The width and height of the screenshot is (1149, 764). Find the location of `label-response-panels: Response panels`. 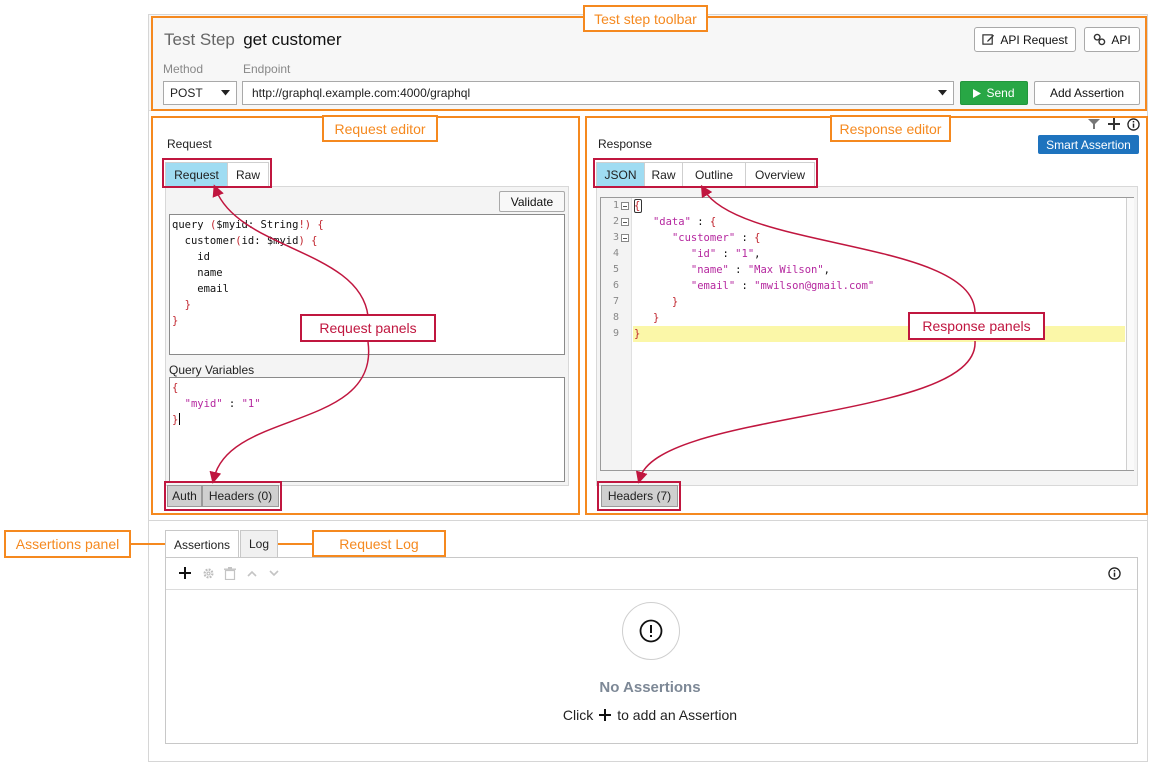

label-response-panels: Response panels is located at coordinates (976, 326).